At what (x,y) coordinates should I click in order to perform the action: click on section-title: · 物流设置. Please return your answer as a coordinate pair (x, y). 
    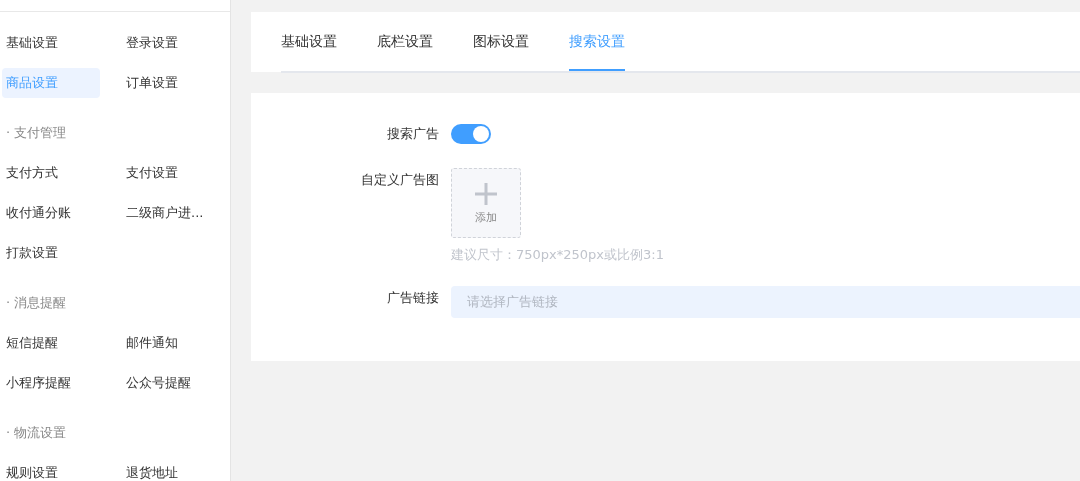
    Looking at the image, I should click on (36, 433).